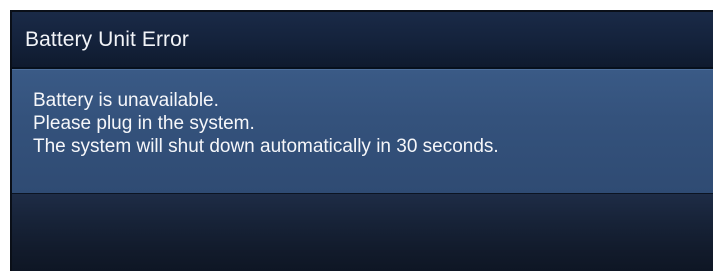 The width and height of the screenshot is (713, 271). I want to click on dialog-title: Battery Unit Error, so click(107, 39).